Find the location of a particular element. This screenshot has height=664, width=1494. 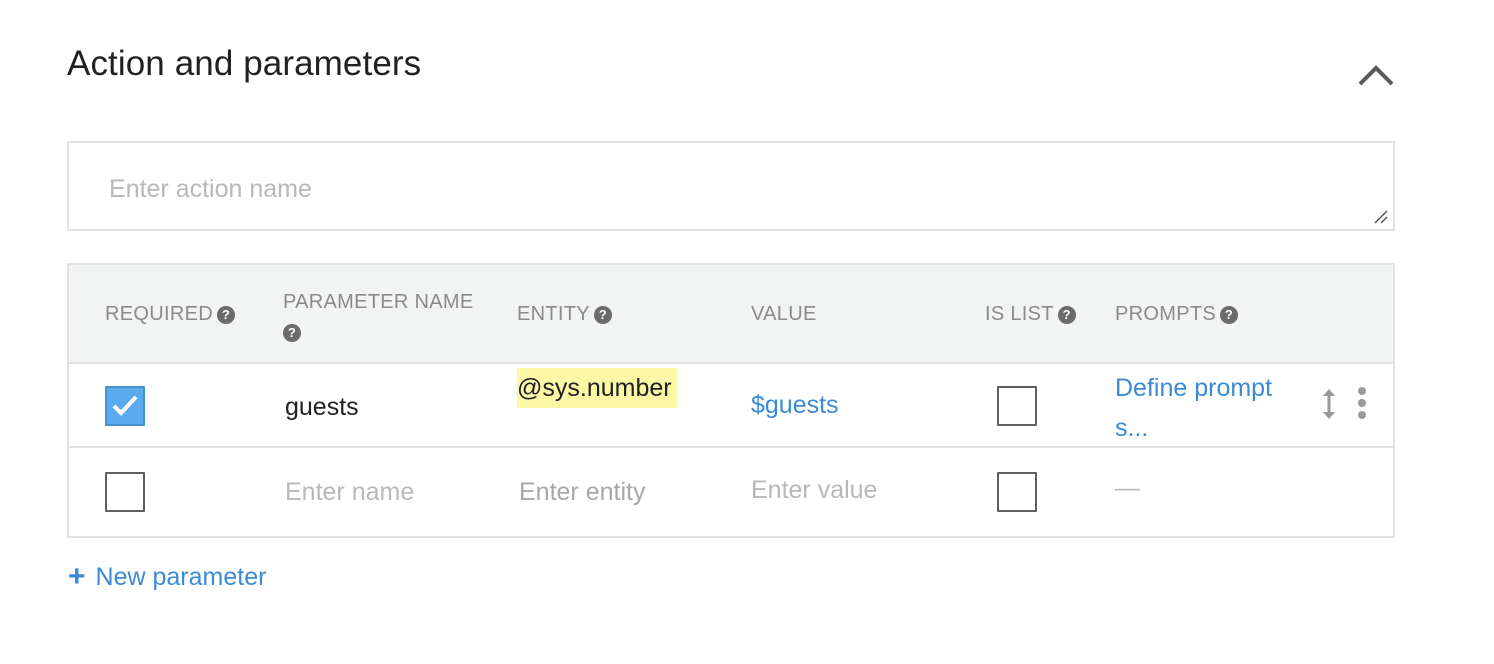

checkmark-icon is located at coordinates (125, 405).